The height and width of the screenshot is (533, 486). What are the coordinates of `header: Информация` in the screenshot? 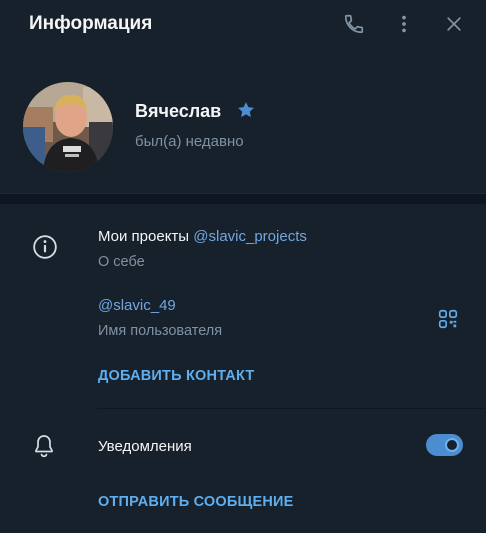 It's located at (243, 25).